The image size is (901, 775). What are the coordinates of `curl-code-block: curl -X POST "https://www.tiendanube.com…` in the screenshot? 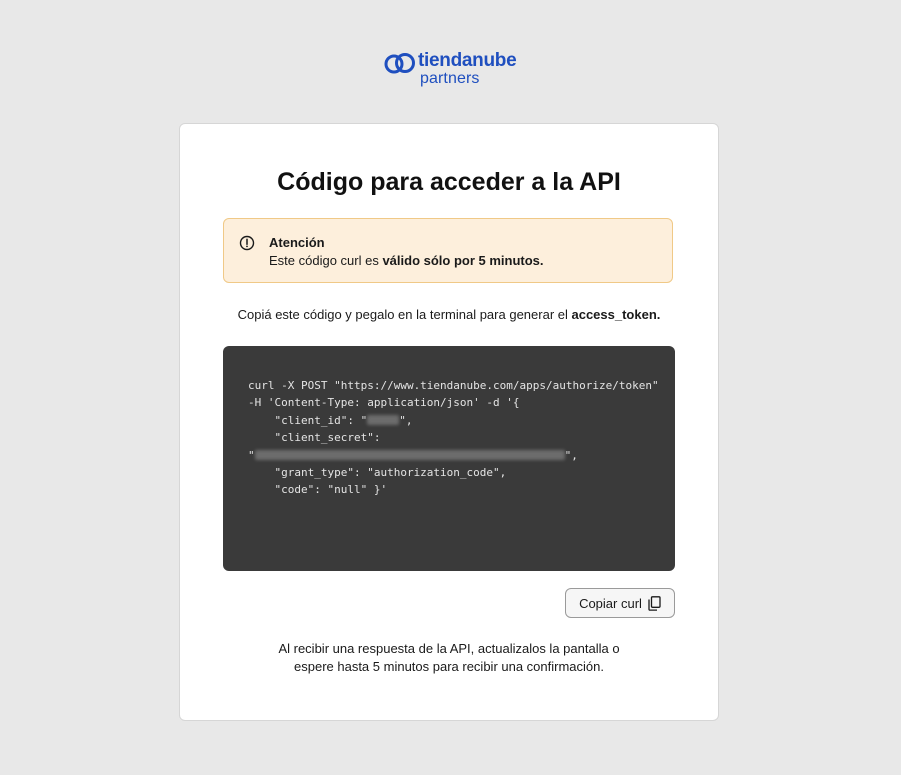 It's located at (449, 458).